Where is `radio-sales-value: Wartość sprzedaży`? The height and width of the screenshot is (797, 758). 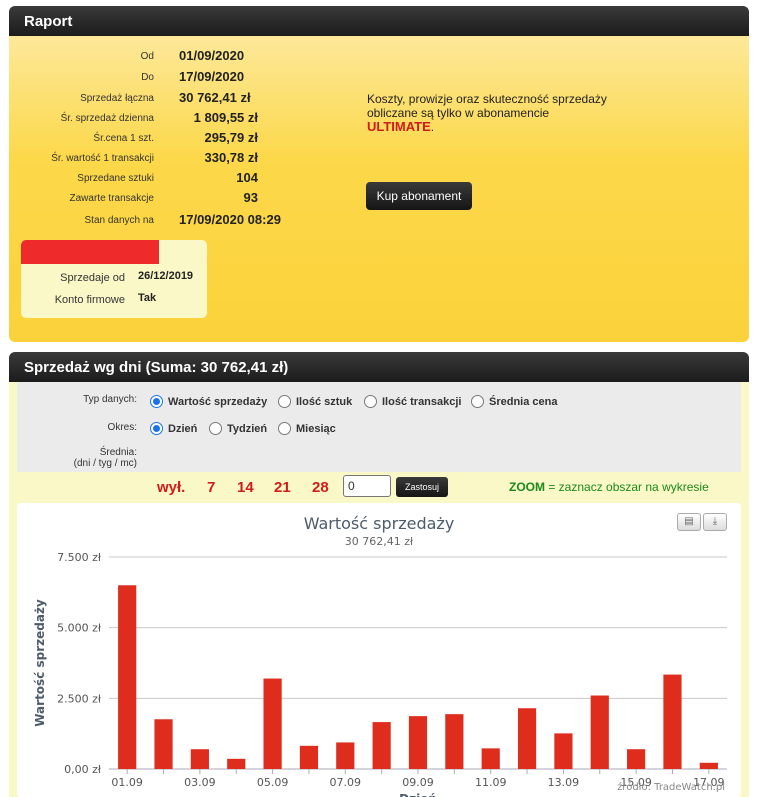 radio-sales-value: Wartość sprzedaży is located at coordinates (208, 401).